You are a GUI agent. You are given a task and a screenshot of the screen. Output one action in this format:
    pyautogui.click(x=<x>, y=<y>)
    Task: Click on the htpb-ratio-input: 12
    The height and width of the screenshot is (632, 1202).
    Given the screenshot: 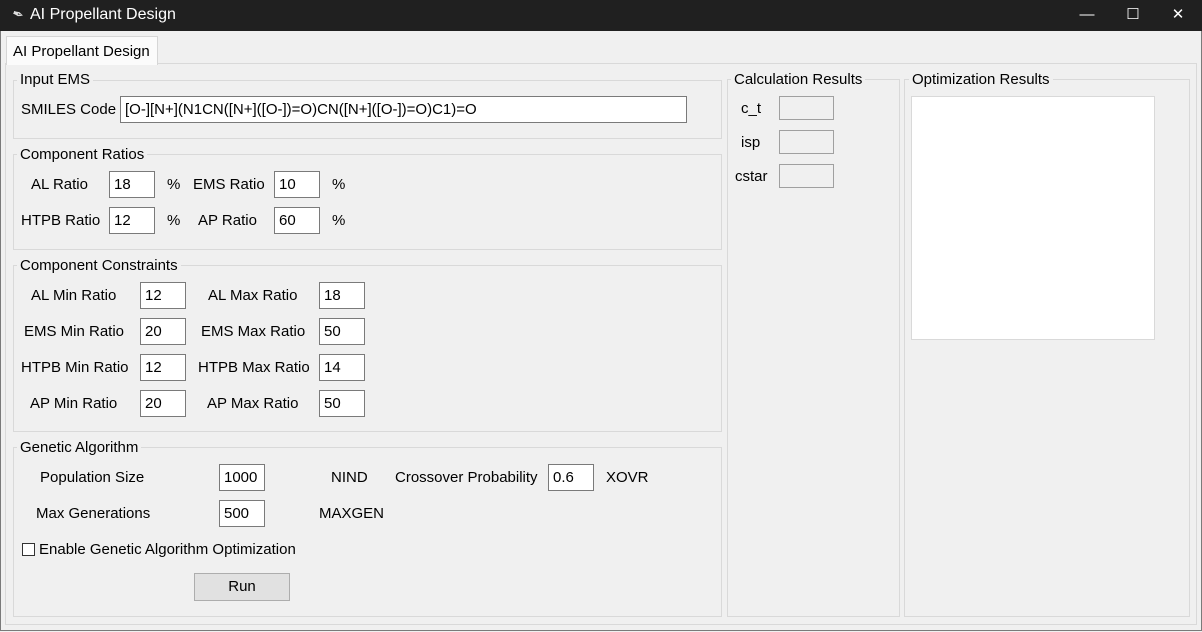 What is the action you would take?
    pyautogui.click(x=132, y=220)
    